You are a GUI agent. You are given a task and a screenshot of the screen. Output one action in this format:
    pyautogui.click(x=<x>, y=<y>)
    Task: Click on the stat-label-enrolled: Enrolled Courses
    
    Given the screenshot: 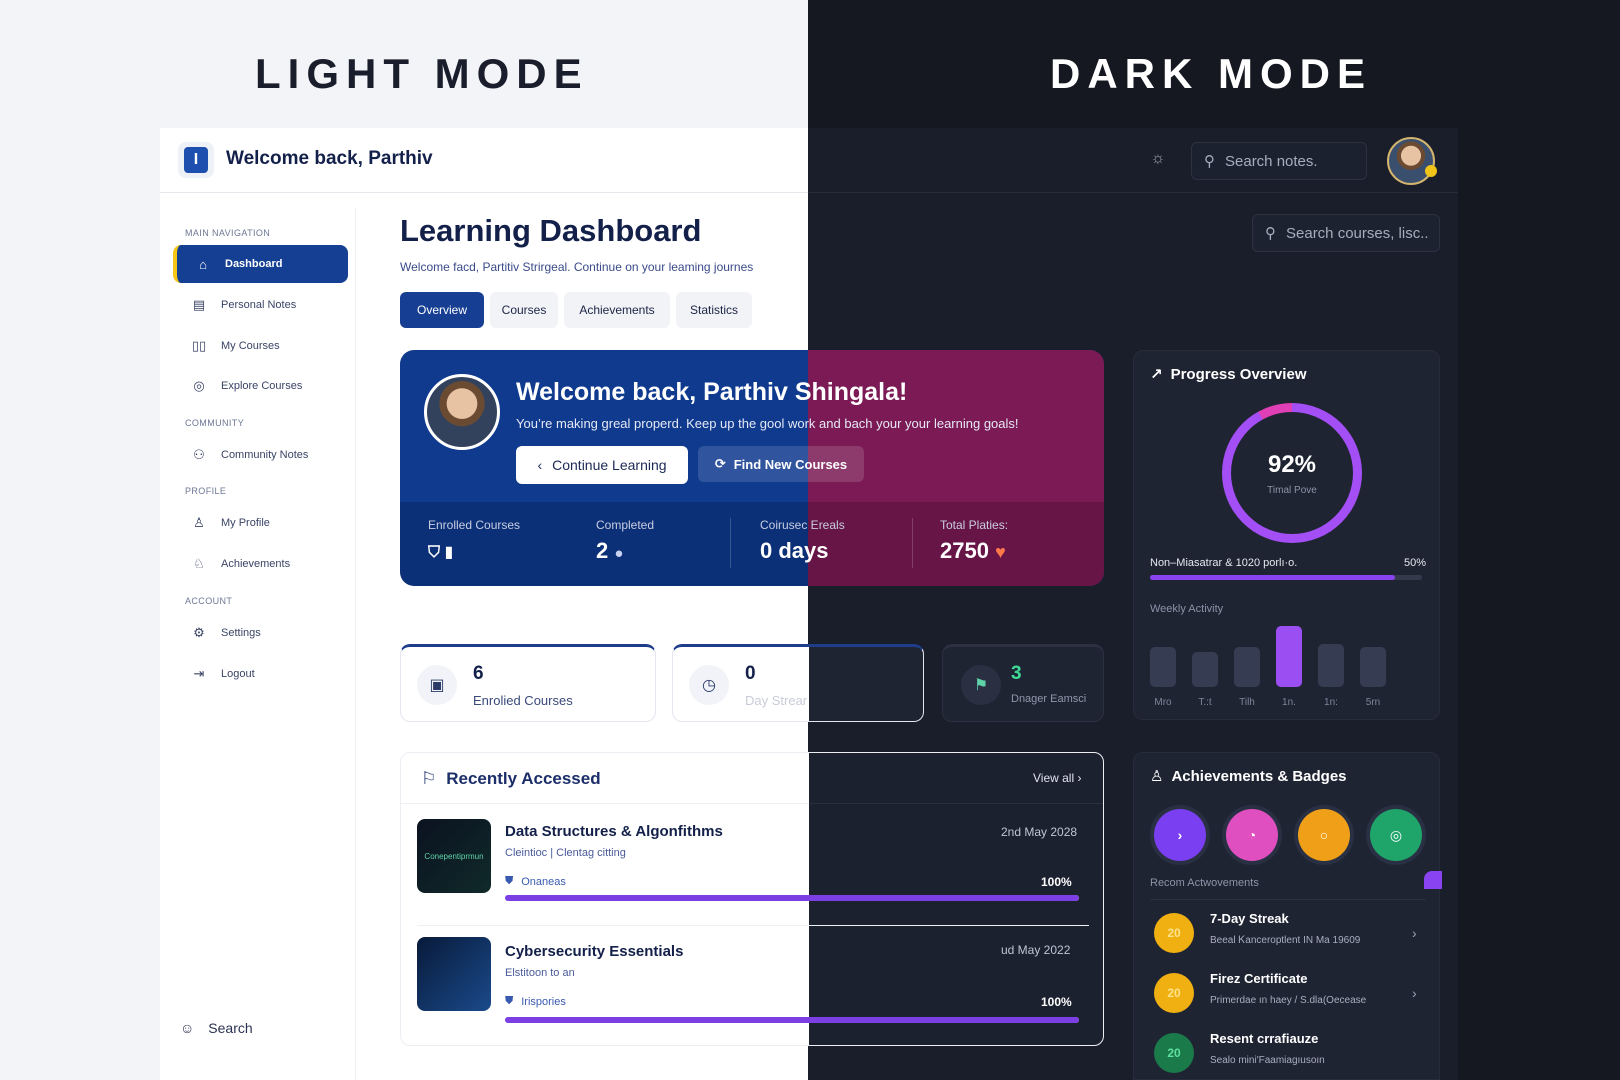 What is the action you would take?
    pyautogui.click(x=474, y=525)
    